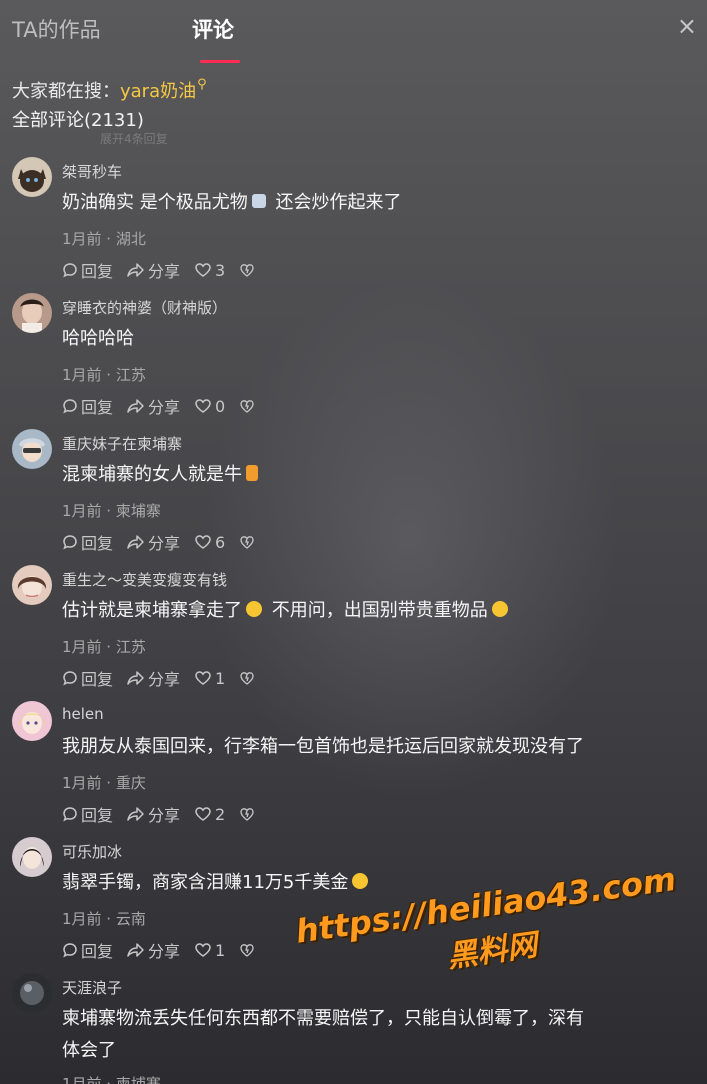  Describe the element at coordinates (232, 202) in the screenshot. I see `comment-text: 奶油确实 是个极品尤物 还会炒作起来了` at that location.